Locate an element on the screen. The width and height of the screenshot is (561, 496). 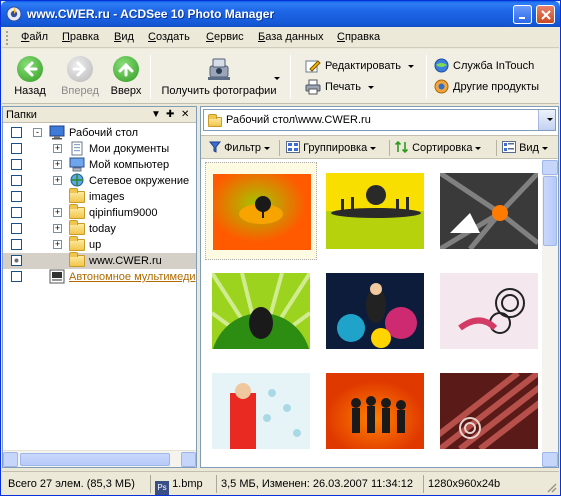
collapse-icon: - is located at coordinates (37, 132).